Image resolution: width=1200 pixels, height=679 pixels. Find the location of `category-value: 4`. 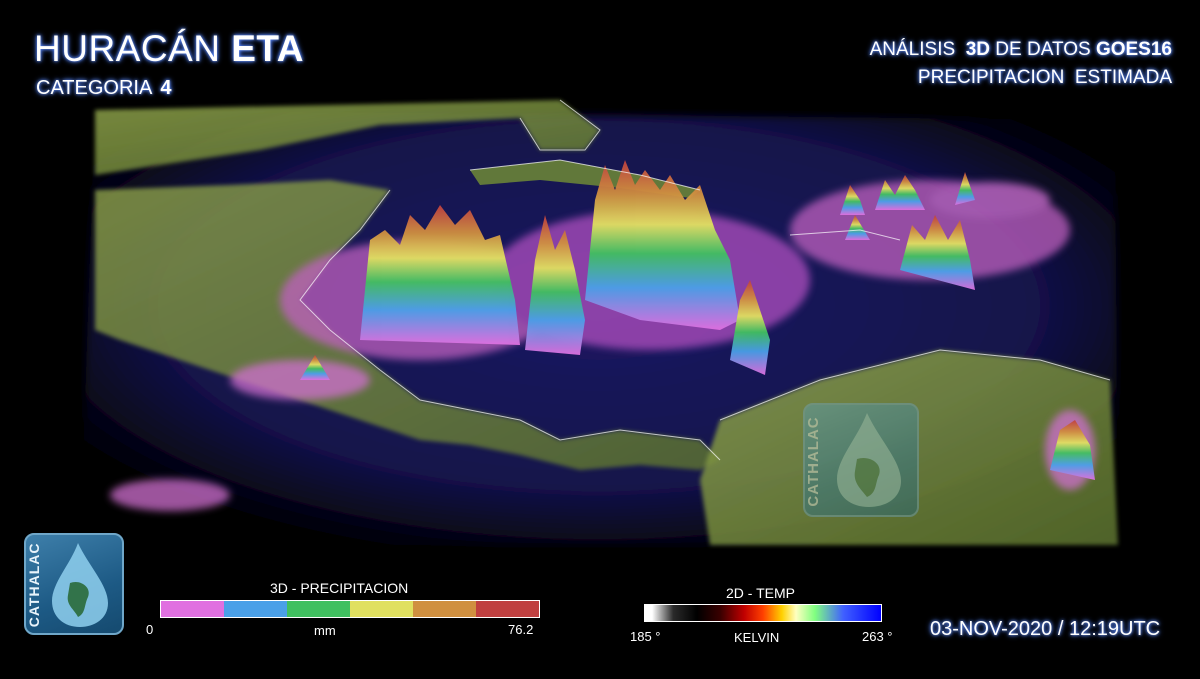

category-value: 4 is located at coordinates (166, 88).